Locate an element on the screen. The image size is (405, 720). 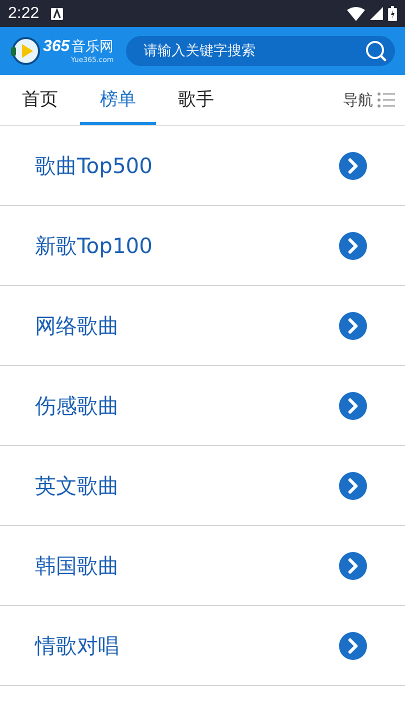
nav-button: 导航 is located at coordinates (371, 100).